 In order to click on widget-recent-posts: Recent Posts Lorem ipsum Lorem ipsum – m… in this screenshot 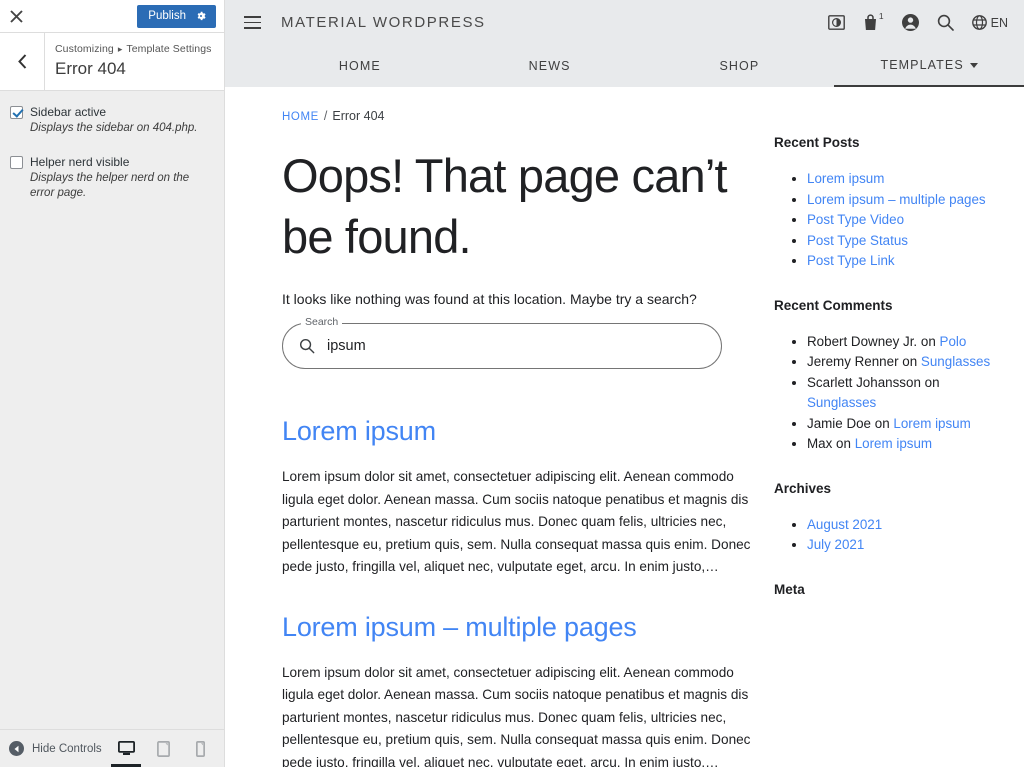, I will do `click(889, 203)`.